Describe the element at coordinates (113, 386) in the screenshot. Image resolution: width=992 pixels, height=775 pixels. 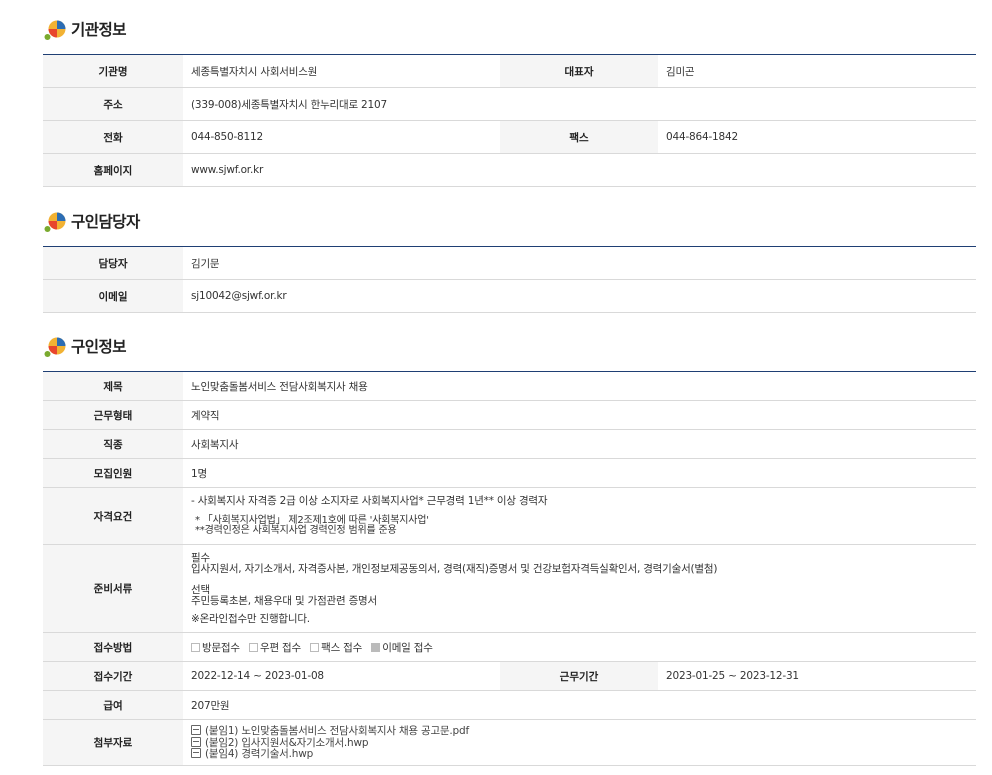
I see `subject-label: 제목` at that location.